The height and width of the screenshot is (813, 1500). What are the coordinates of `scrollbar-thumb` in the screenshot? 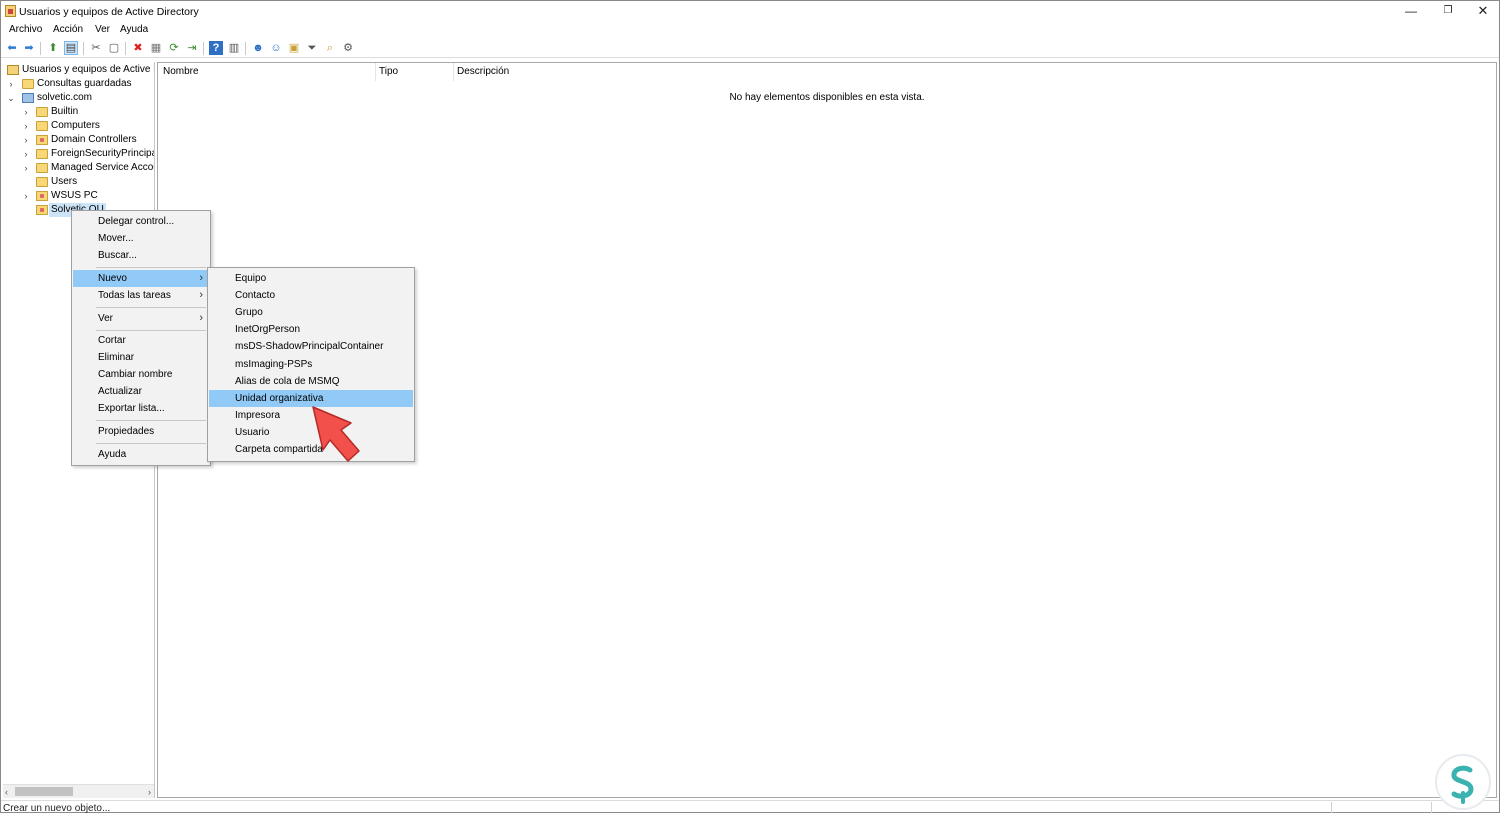 It's located at (44, 791).